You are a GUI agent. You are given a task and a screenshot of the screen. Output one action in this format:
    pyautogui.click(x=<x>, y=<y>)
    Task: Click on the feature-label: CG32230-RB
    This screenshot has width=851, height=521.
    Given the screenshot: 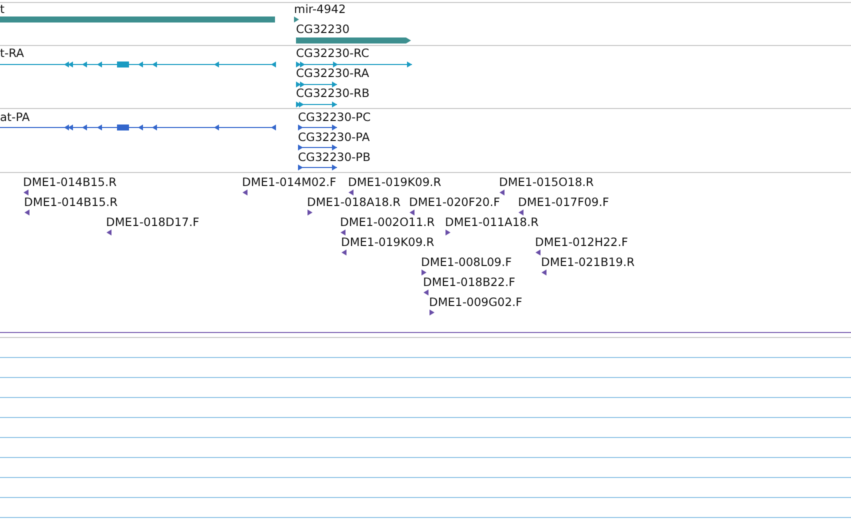 What is the action you would take?
    pyautogui.click(x=333, y=93)
    